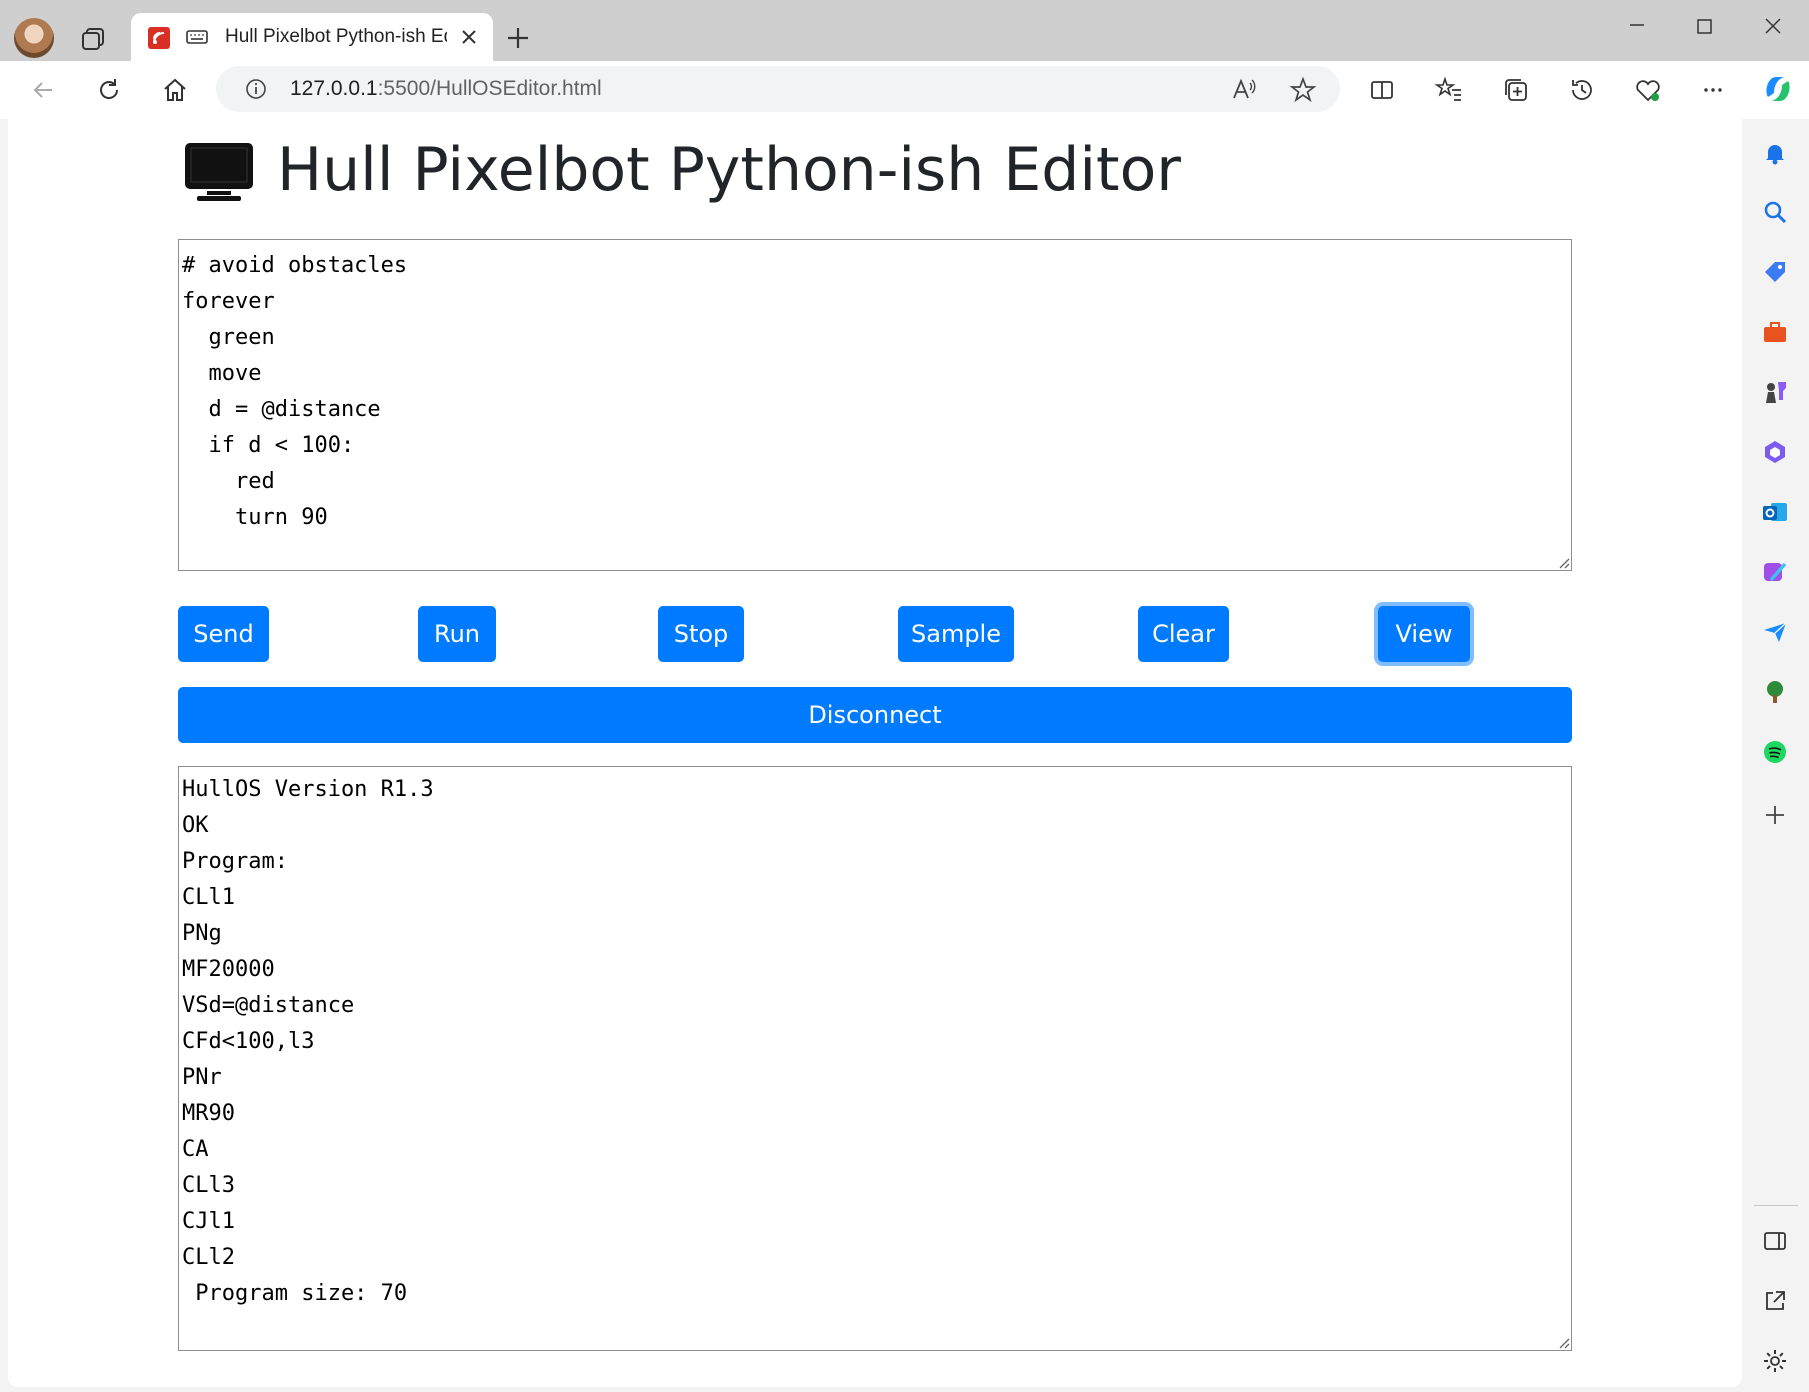  I want to click on new-tab-icon, so click(518, 38).